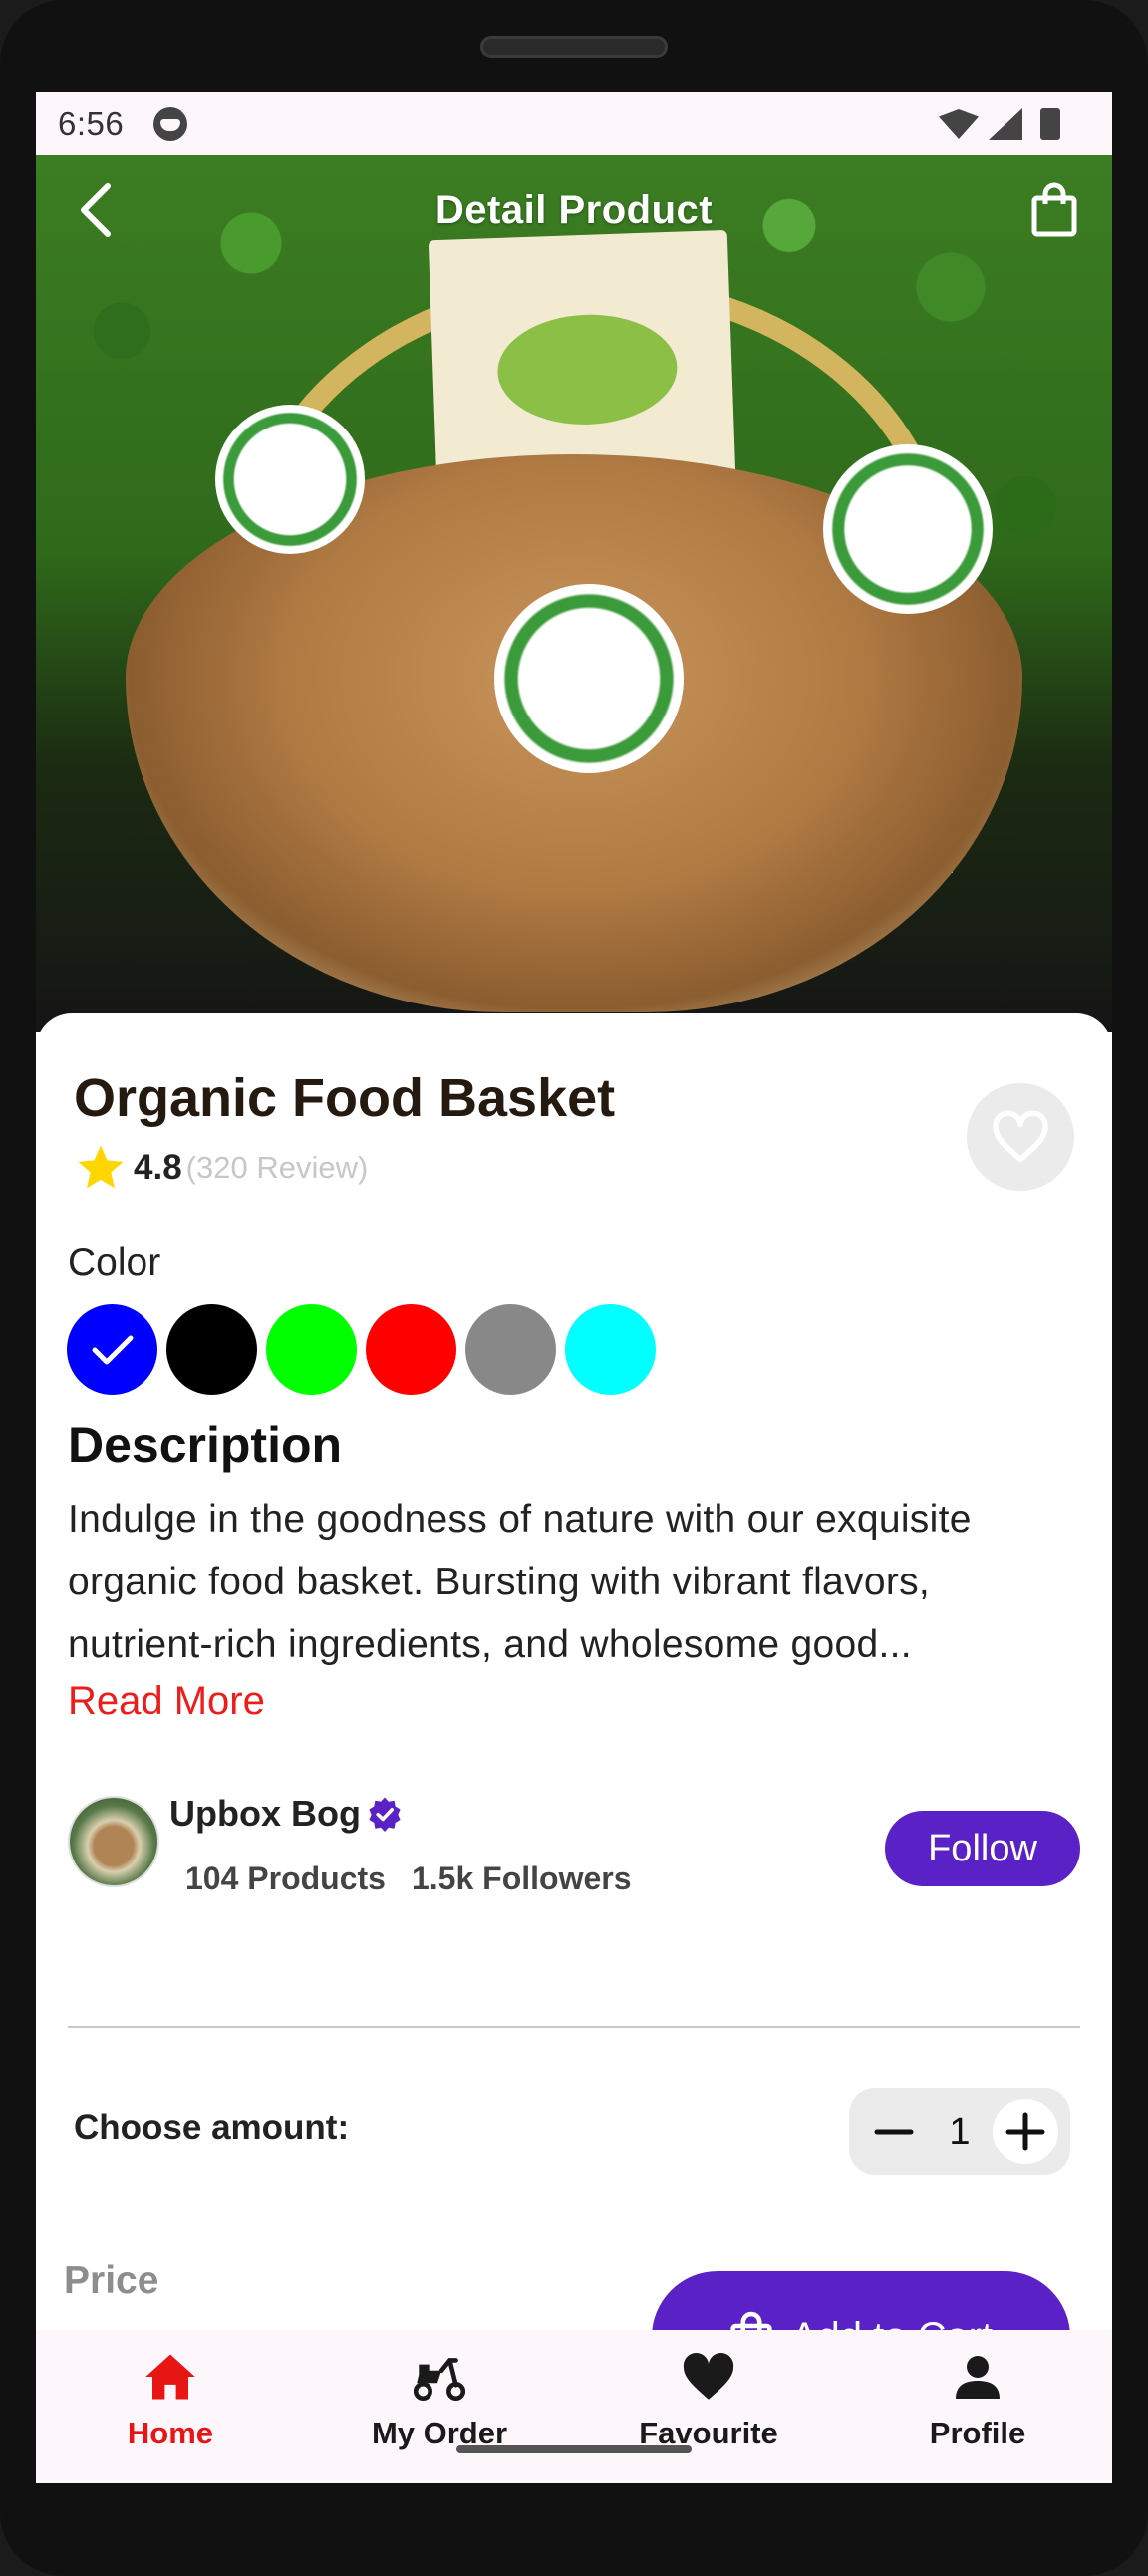 The image size is (1148, 2576). I want to click on status-bar: 6:56, so click(574, 123).